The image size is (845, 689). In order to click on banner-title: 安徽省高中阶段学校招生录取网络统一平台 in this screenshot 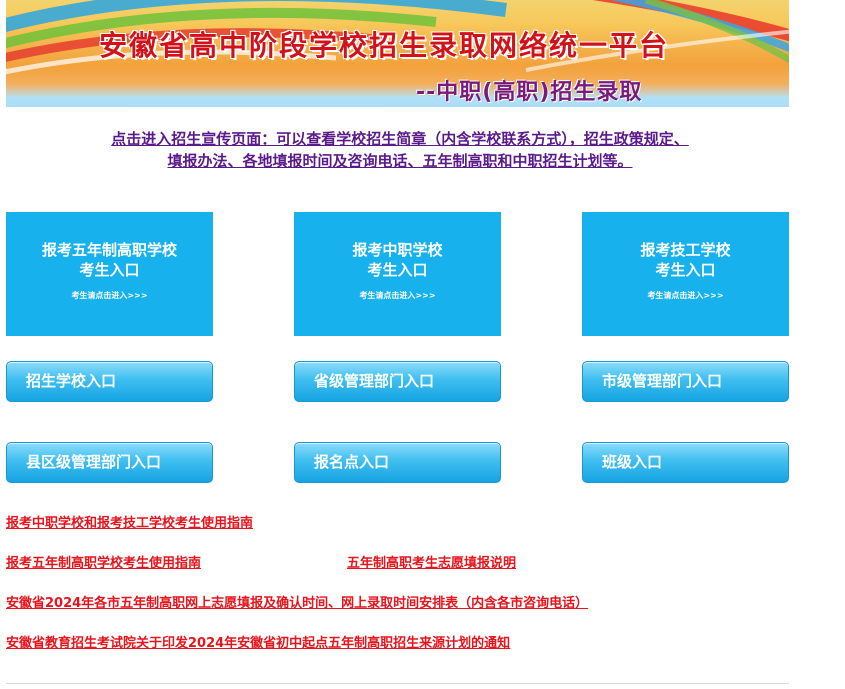, I will do `click(384, 45)`.